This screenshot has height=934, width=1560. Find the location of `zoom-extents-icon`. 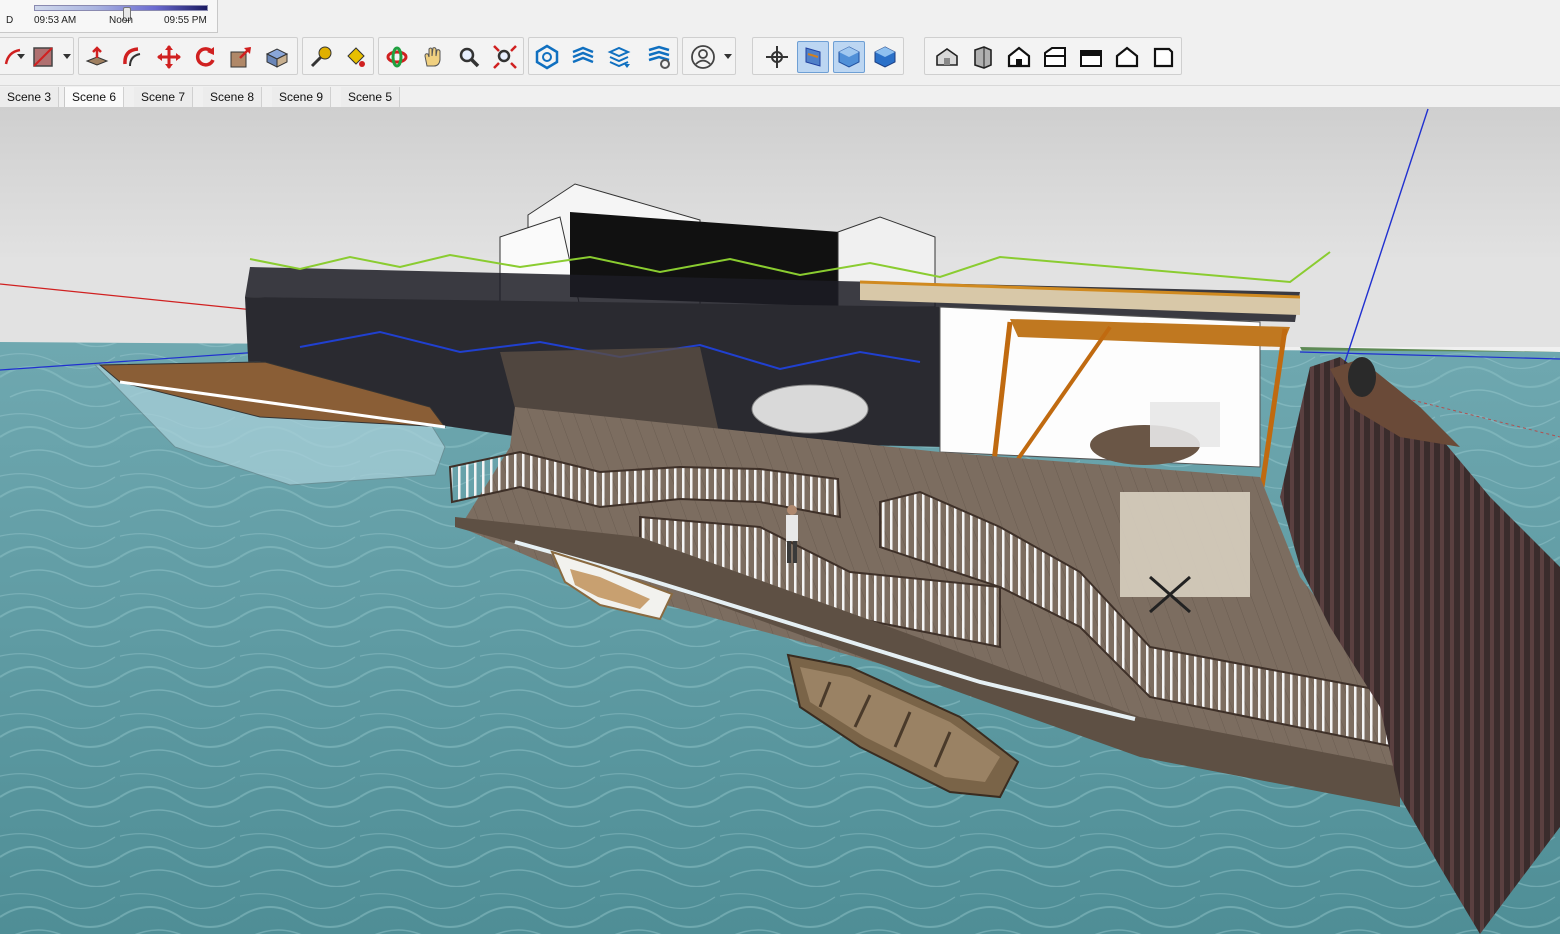

zoom-extents-icon is located at coordinates (505, 57).